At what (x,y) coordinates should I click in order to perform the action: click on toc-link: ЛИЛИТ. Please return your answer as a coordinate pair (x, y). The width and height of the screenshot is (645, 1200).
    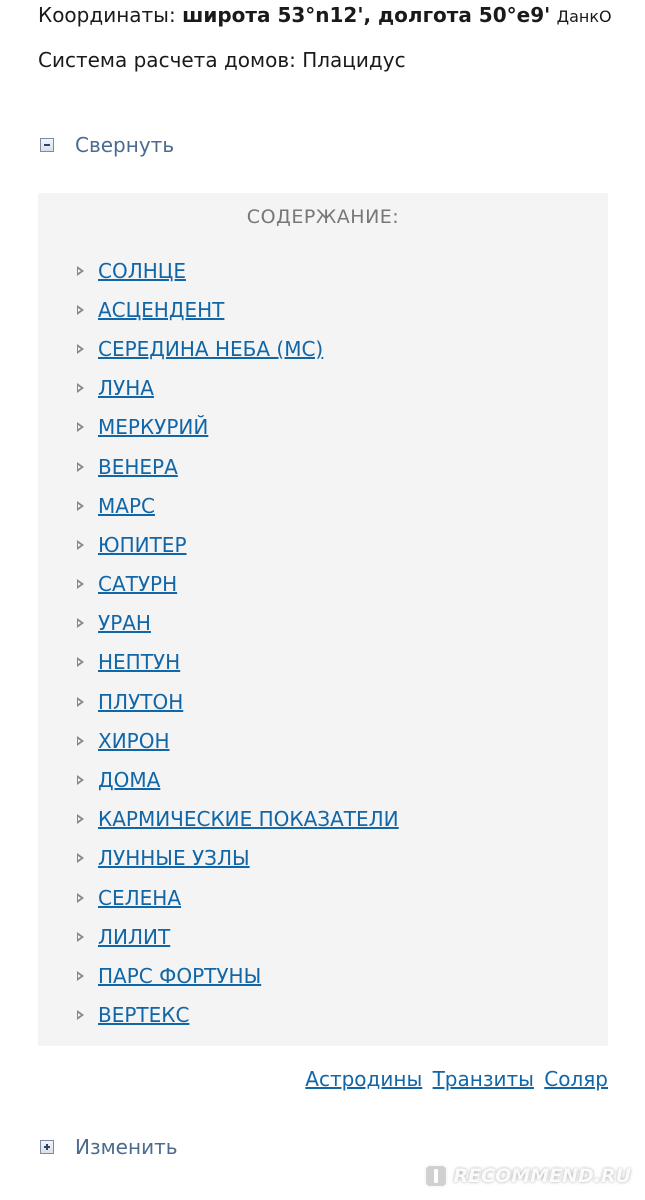
    Looking at the image, I should click on (134, 937).